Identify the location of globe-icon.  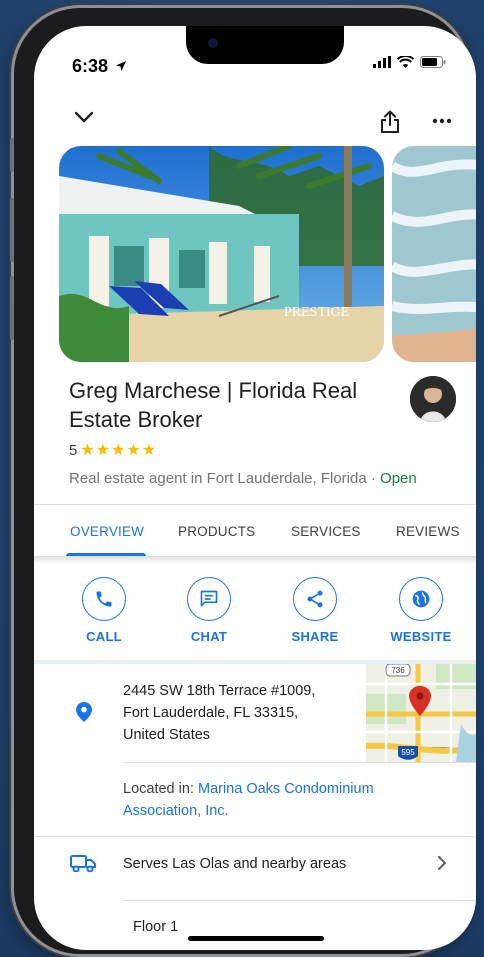
(421, 599).